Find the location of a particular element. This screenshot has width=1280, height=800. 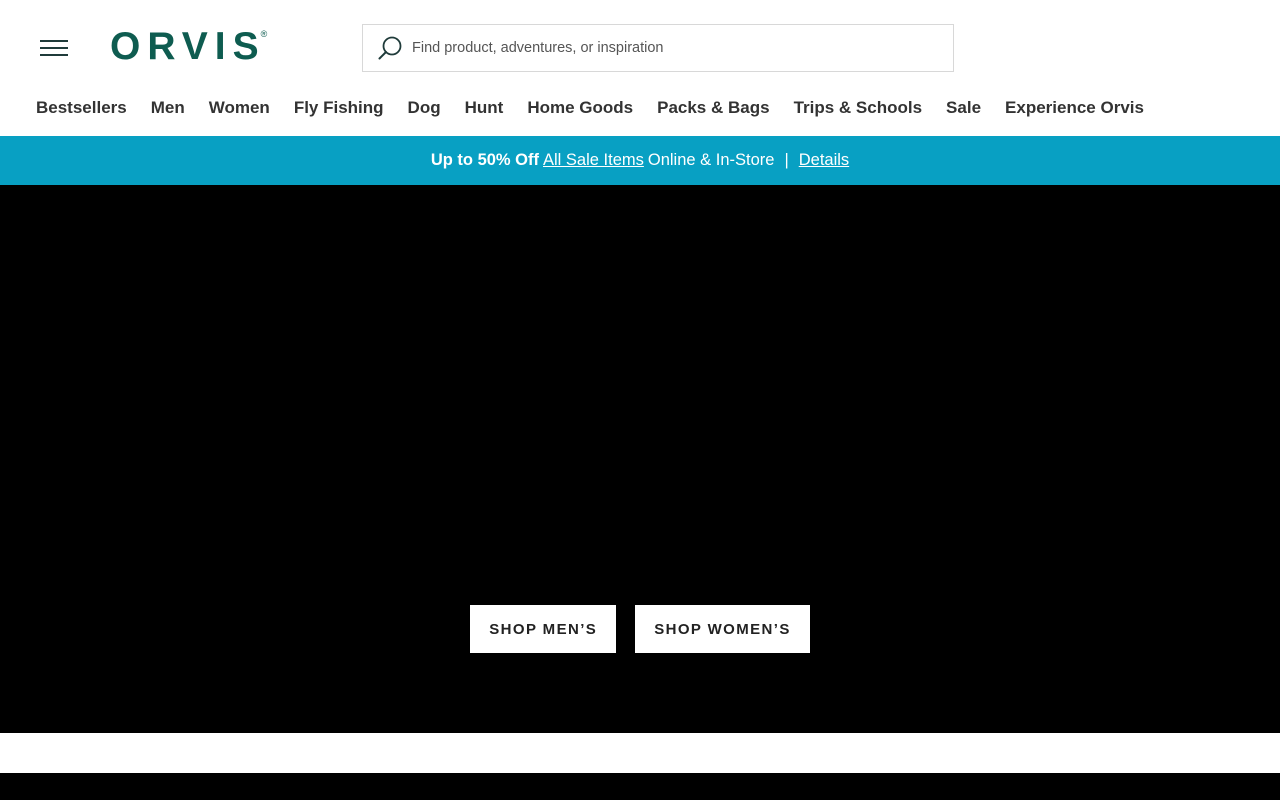

nav-item-packs-bags: Packs & Bags is located at coordinates (713, 108).